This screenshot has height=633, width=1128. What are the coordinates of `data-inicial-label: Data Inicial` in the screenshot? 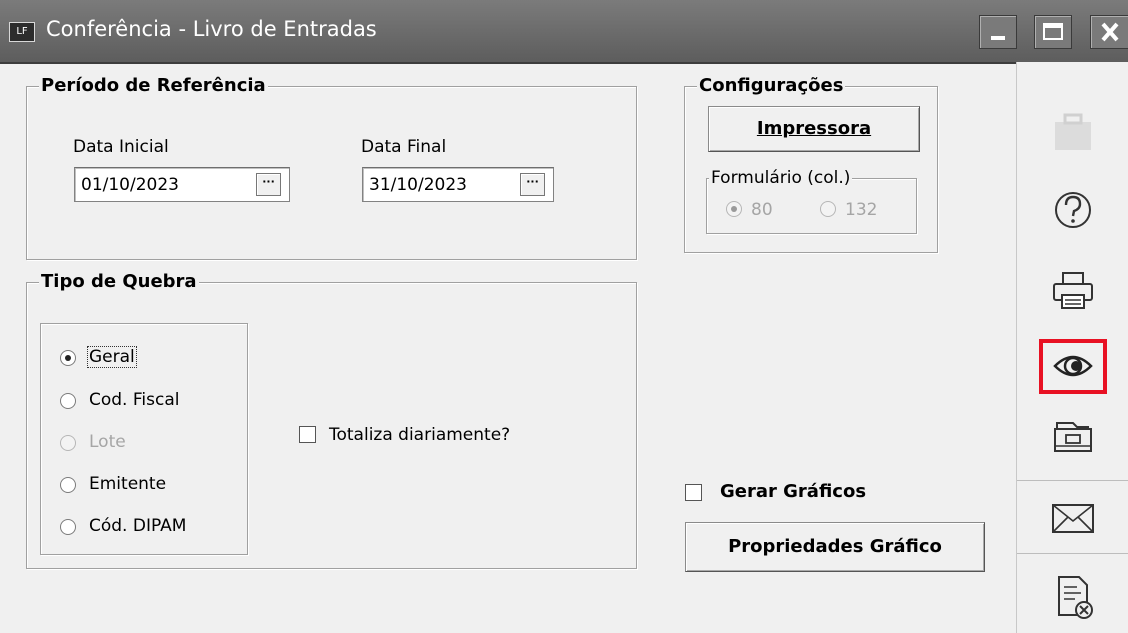 It's located at (121, 147).